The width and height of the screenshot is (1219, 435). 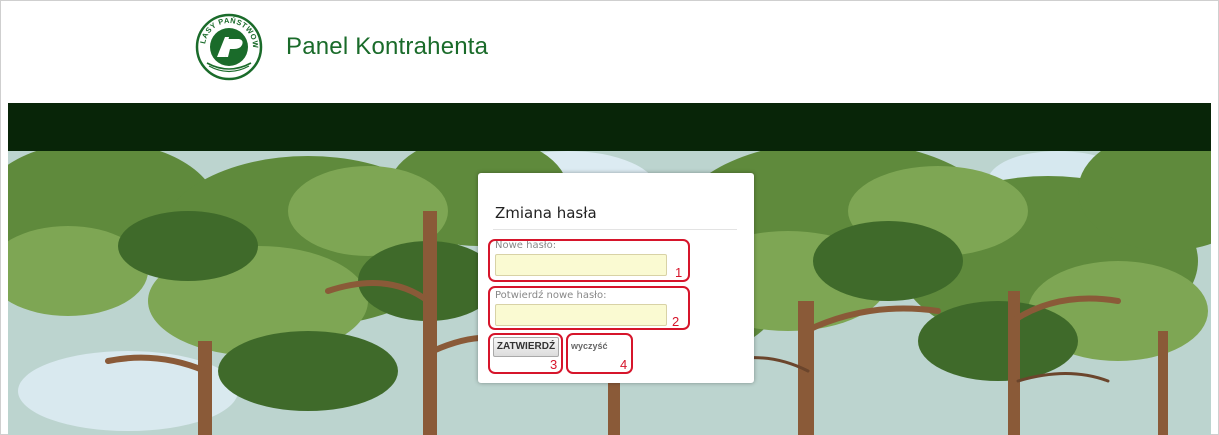 I want to click on annotation-number-1: 1, so click(x=679, y=272).